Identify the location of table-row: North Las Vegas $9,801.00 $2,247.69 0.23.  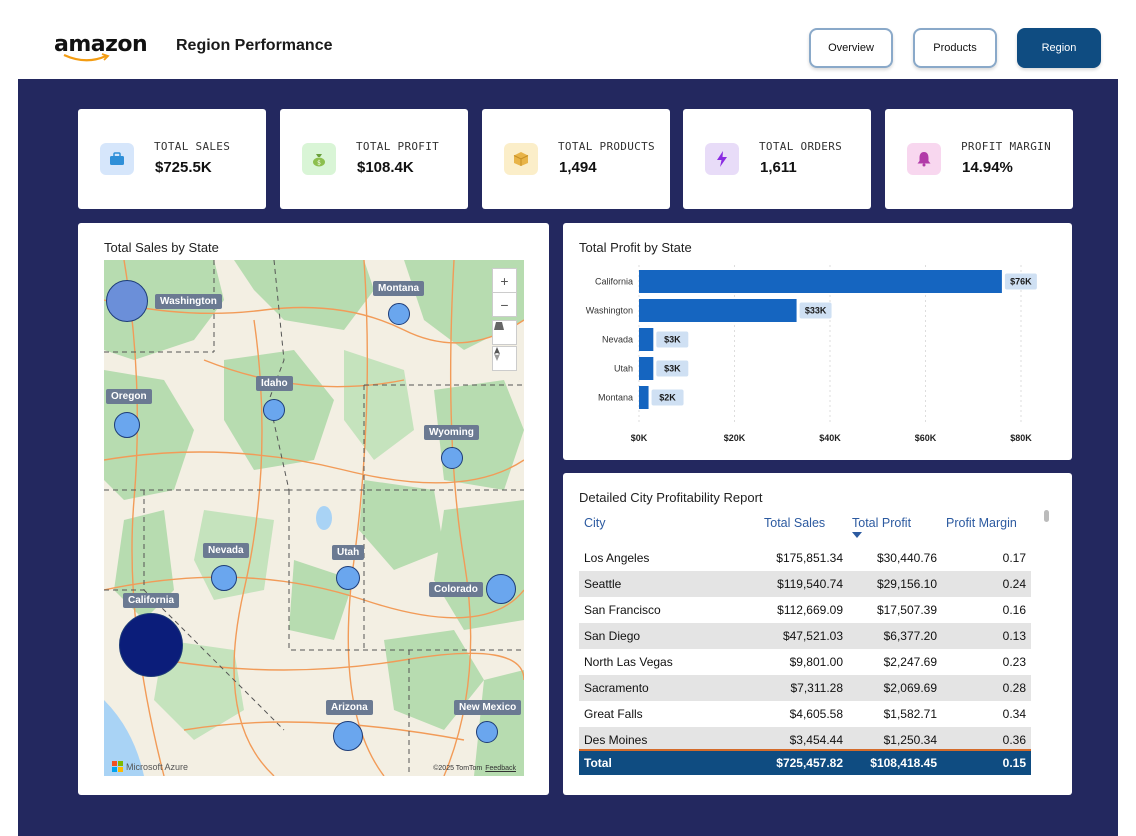
(805, 662).